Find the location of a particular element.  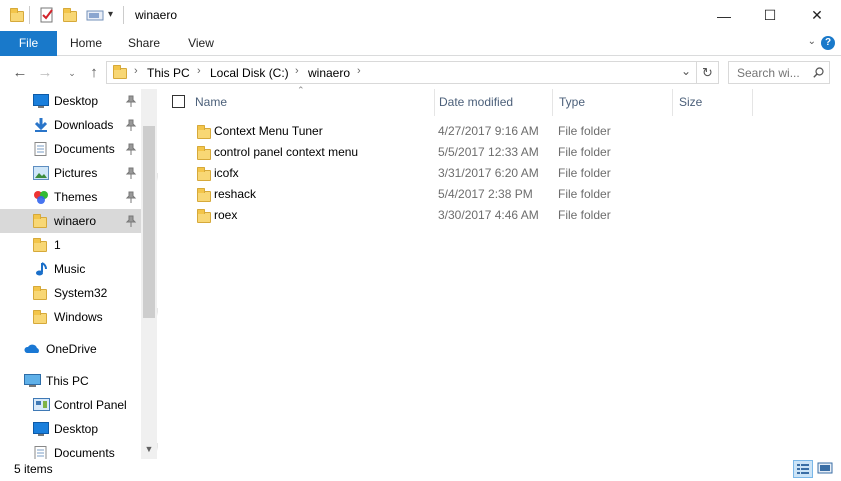

download-icon is located at coordinates (41, 125).